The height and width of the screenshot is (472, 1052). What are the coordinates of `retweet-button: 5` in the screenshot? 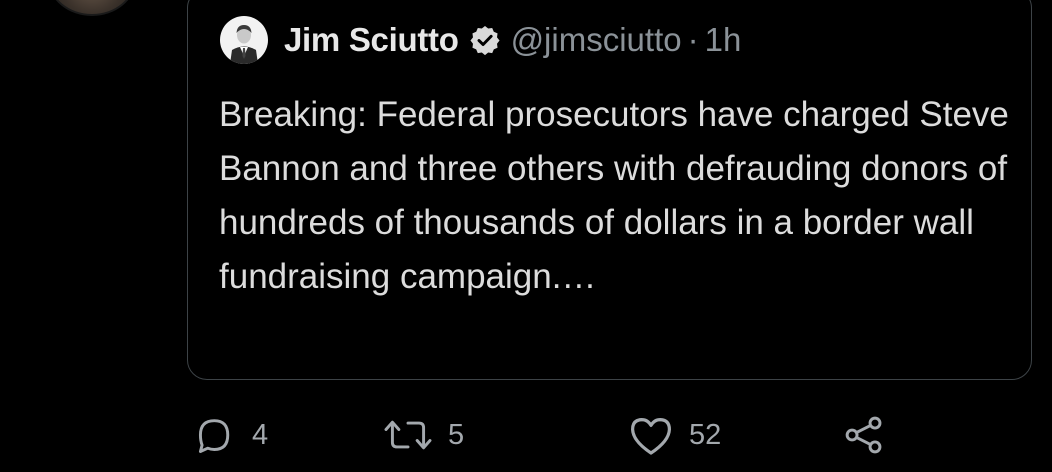 It's located at (422, 435).